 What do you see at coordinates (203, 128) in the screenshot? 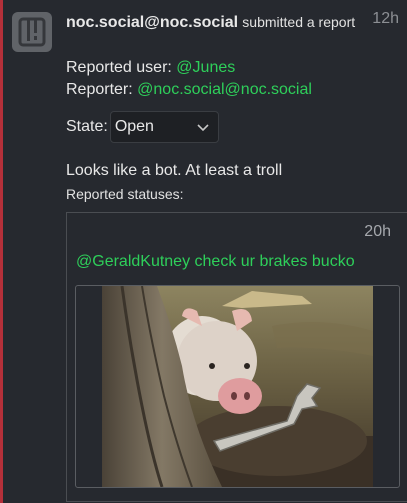
I see `chevron-down-icon` at bounding box center [203, 128].